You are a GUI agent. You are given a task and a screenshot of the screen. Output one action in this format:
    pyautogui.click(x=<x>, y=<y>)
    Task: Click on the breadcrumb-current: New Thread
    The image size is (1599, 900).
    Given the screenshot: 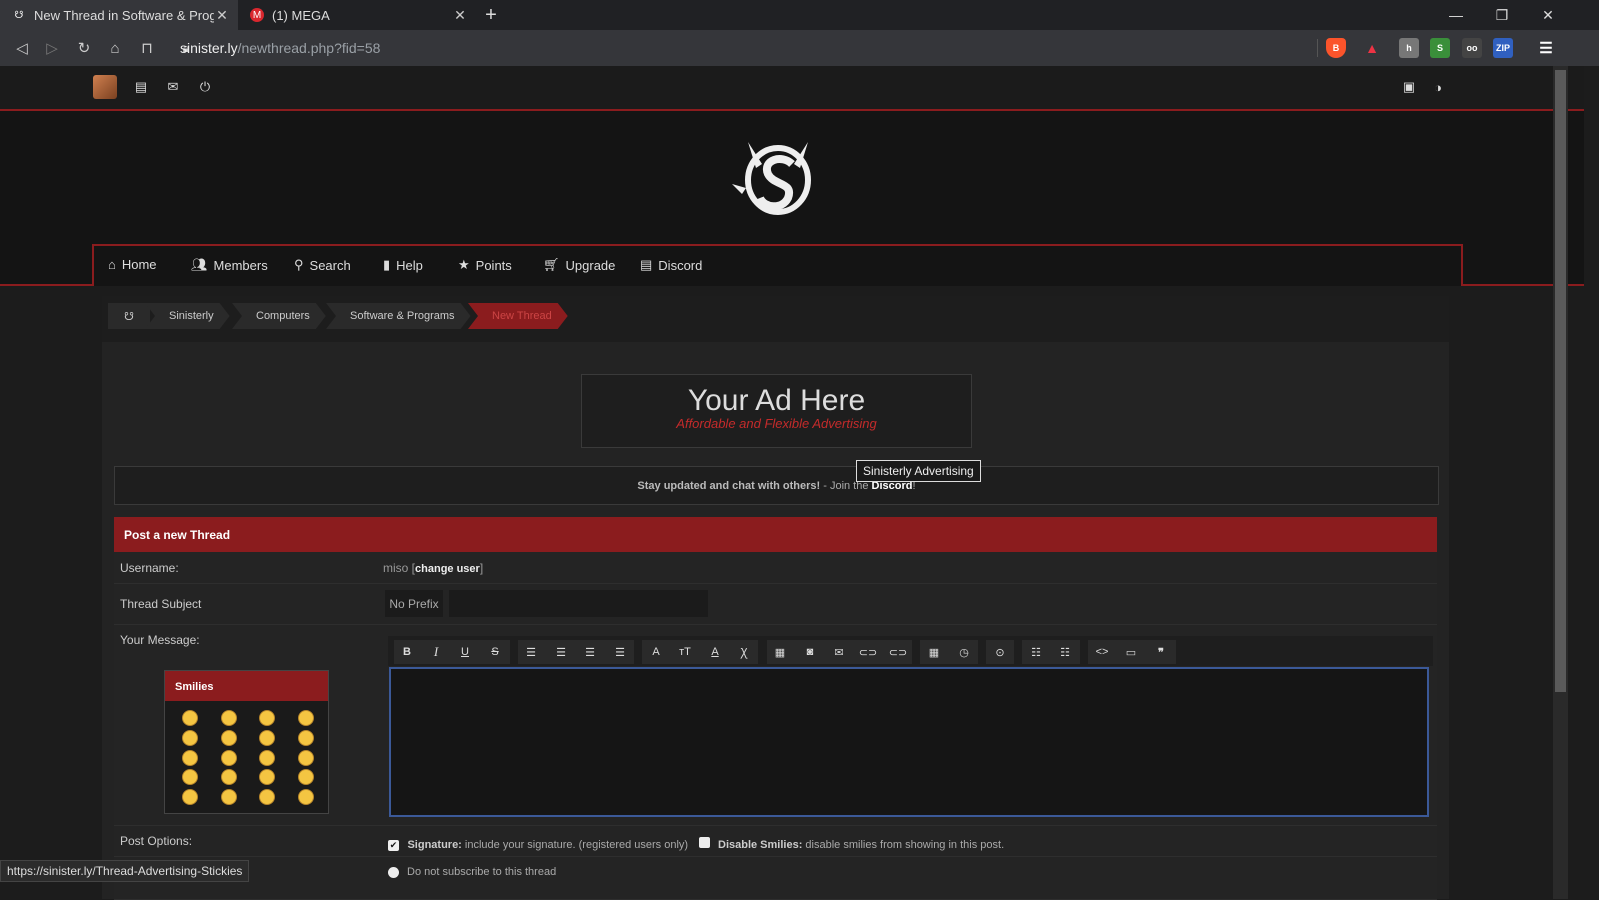 What is the action you would take?
    pyautogui.click(x=518, y=316)
    